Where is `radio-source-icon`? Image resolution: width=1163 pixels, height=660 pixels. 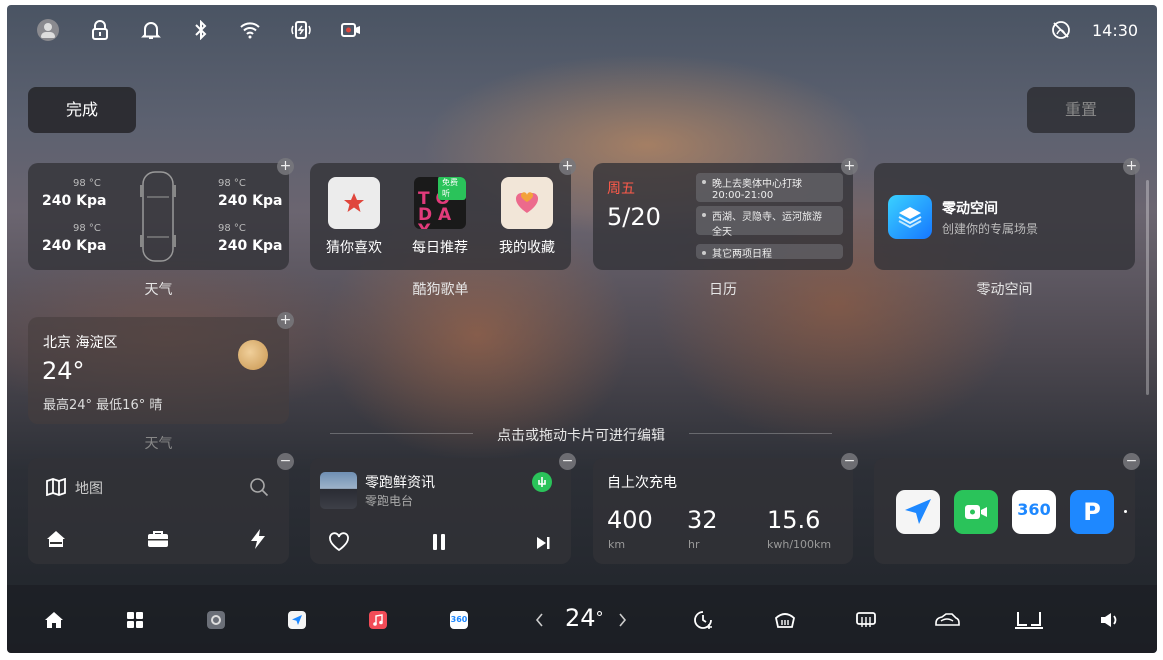
radio-source-icon is located at coordinates (542, 482).